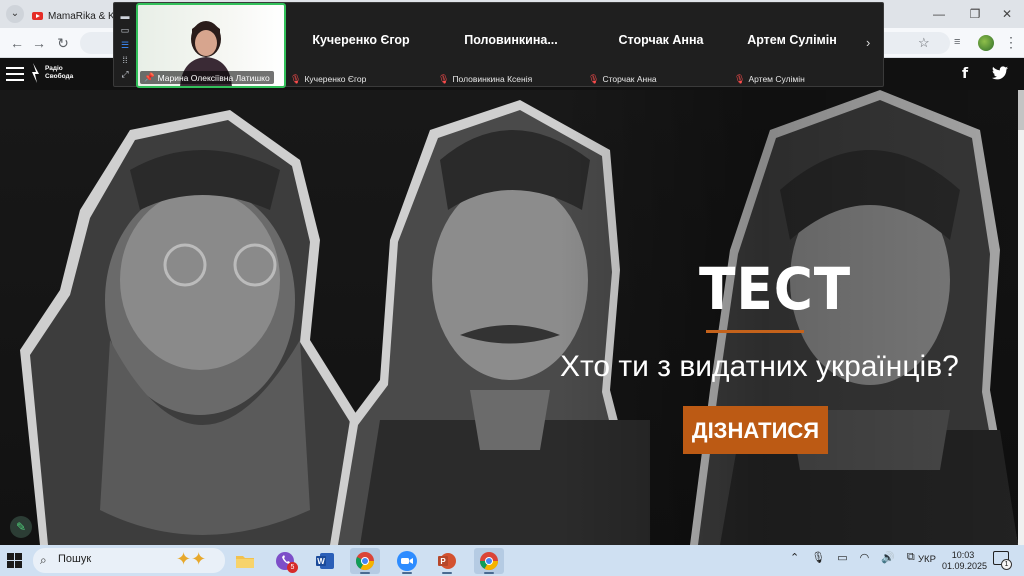 This screenshot has width=1024, height=576. Describe the element at coordinates (865, 557) in the screenshot. I see `wifi-icon: ◠` at that location.